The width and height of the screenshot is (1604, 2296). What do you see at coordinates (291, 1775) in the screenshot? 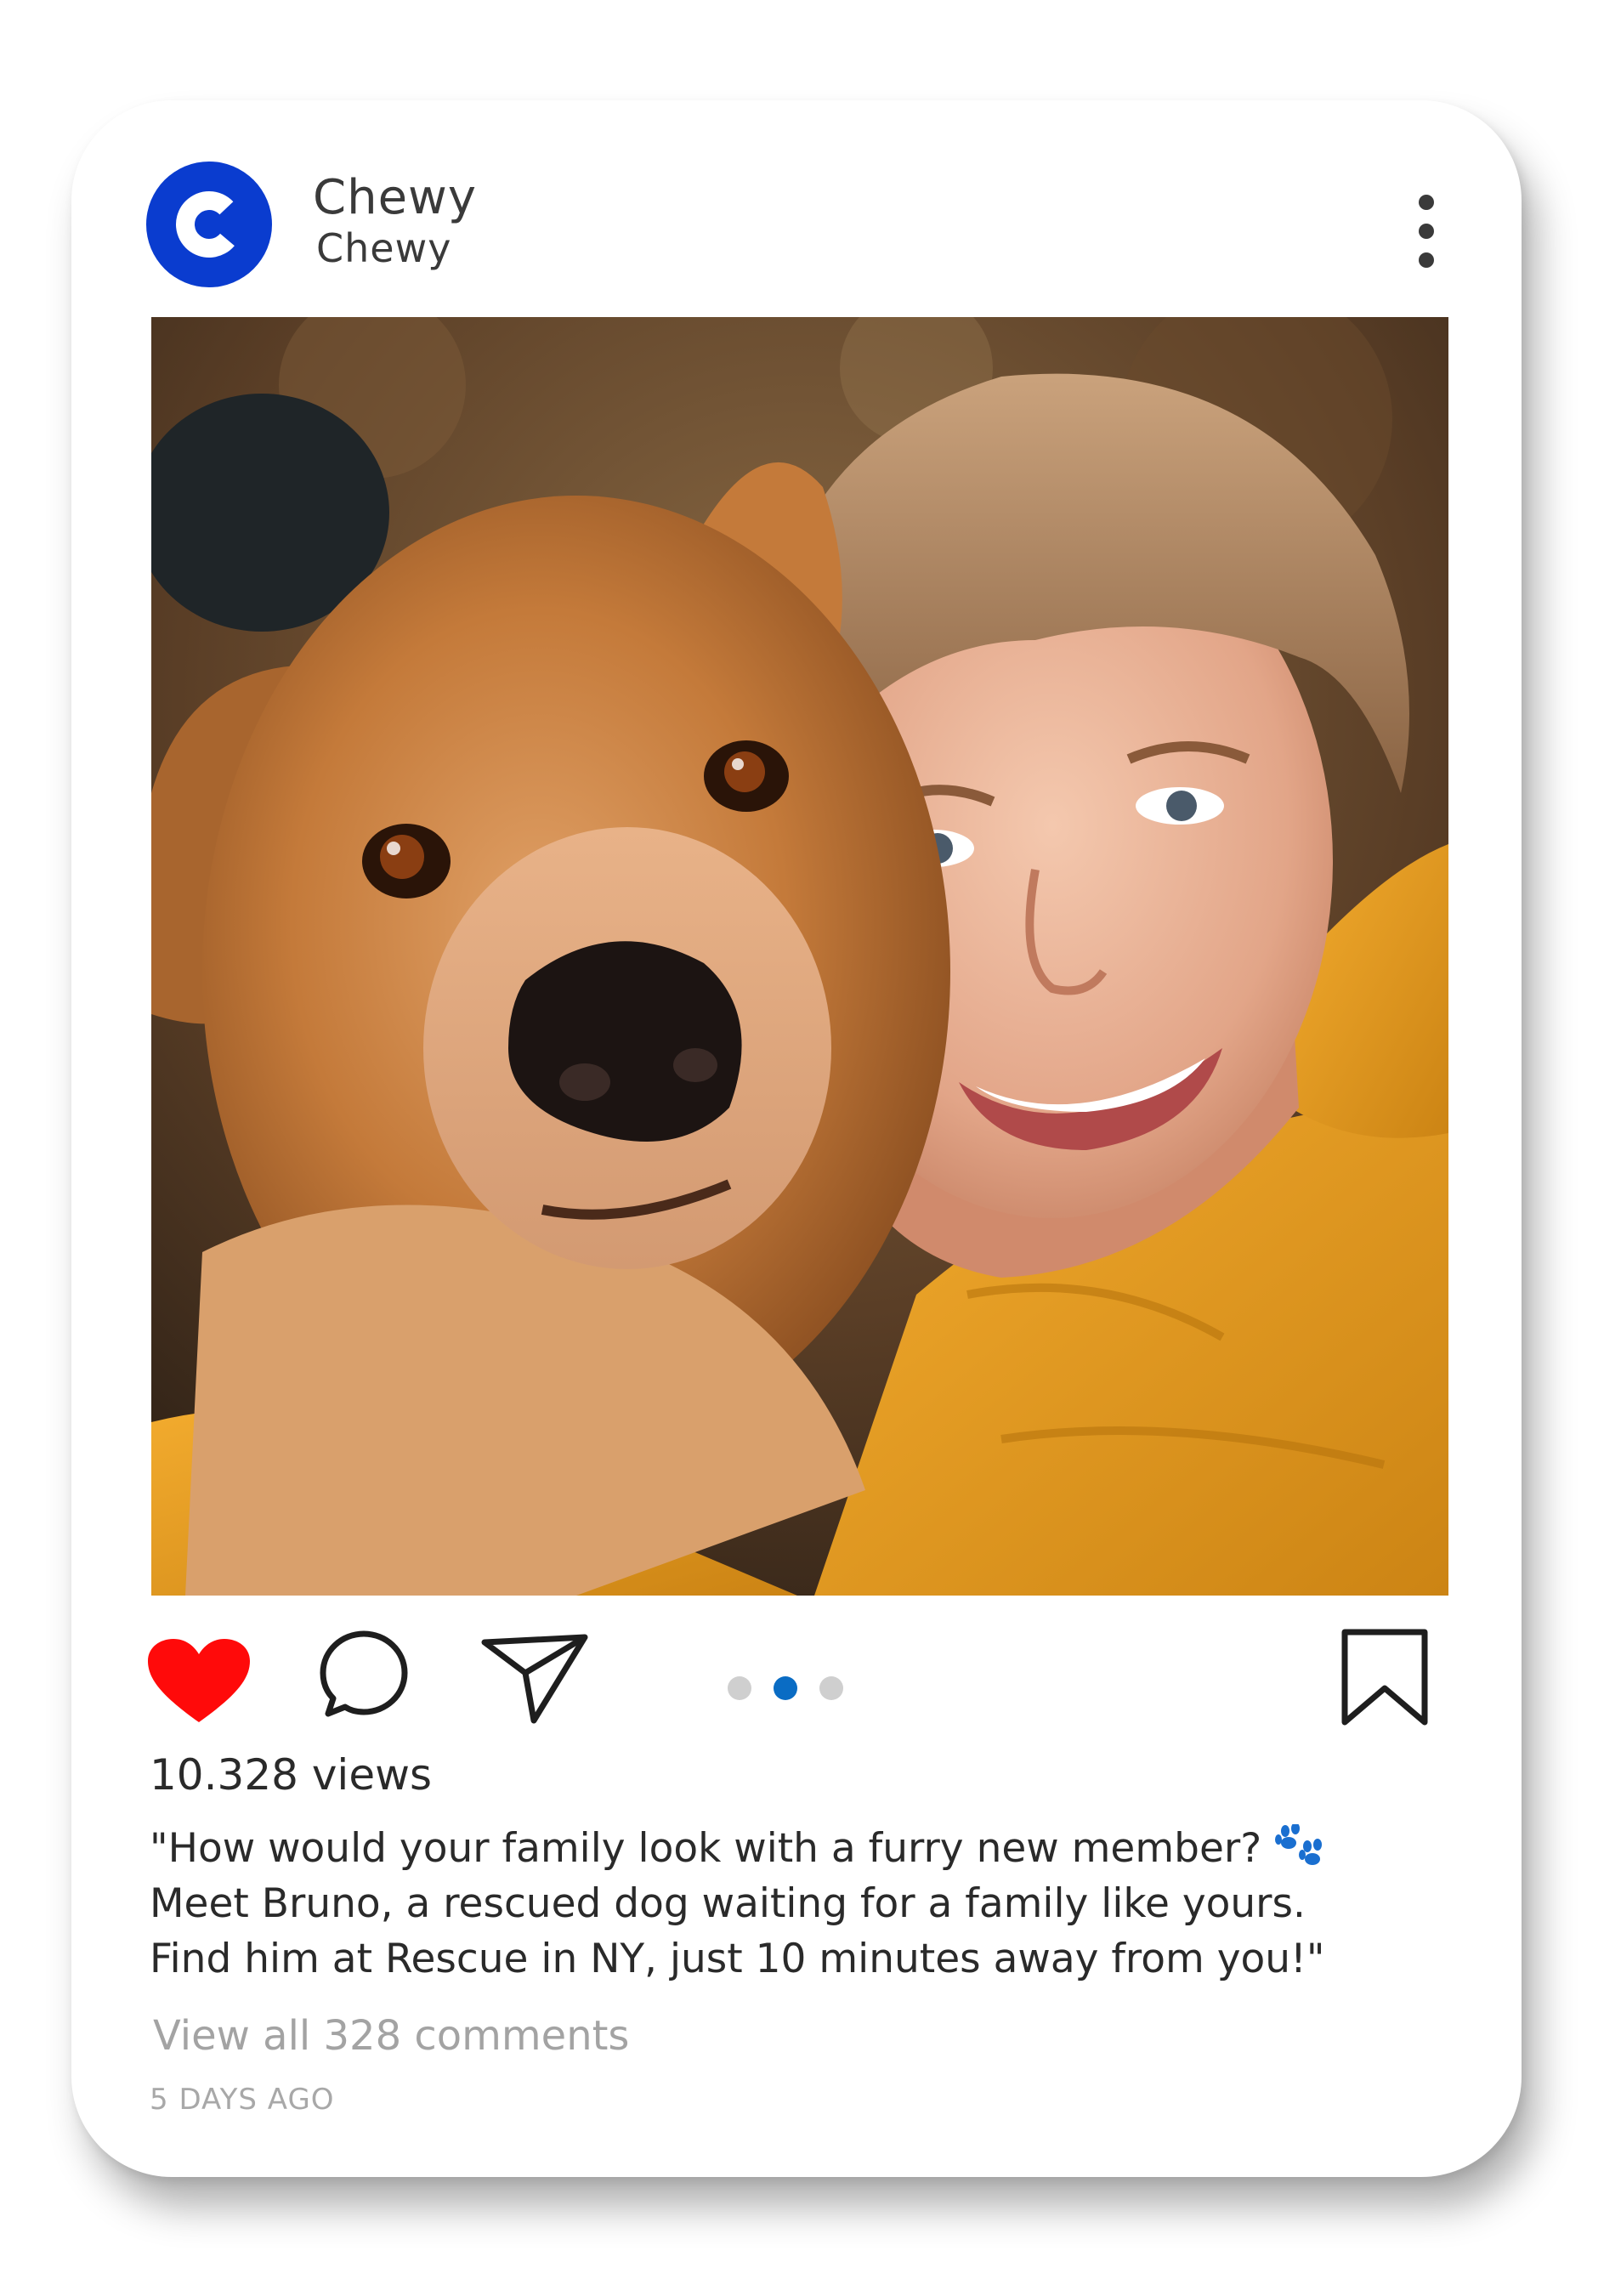
I see `views-count: 10.328 views` at bounding box center [291, 1775].